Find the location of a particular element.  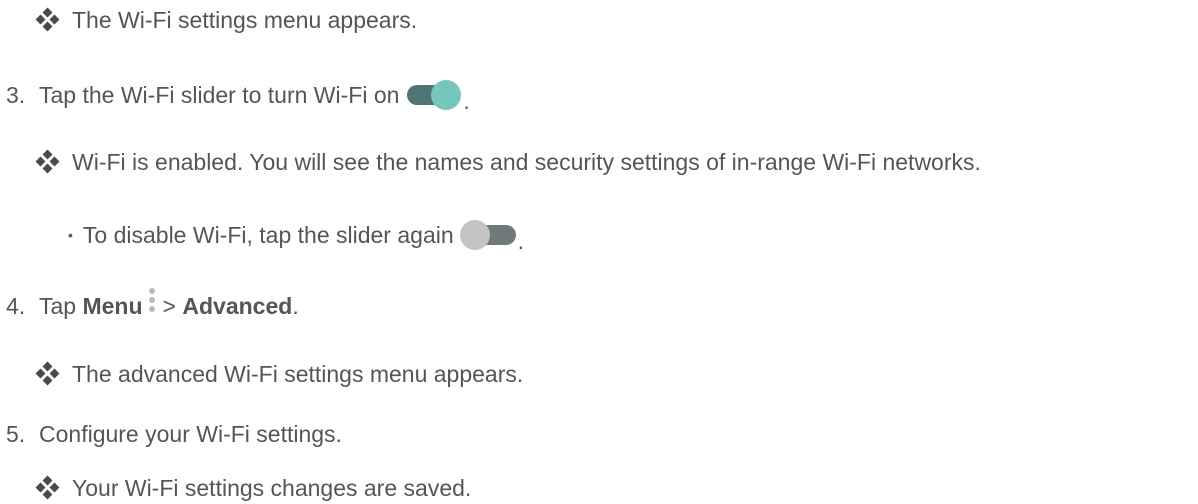

step-number: 4. is located at coordinates (16, 306).